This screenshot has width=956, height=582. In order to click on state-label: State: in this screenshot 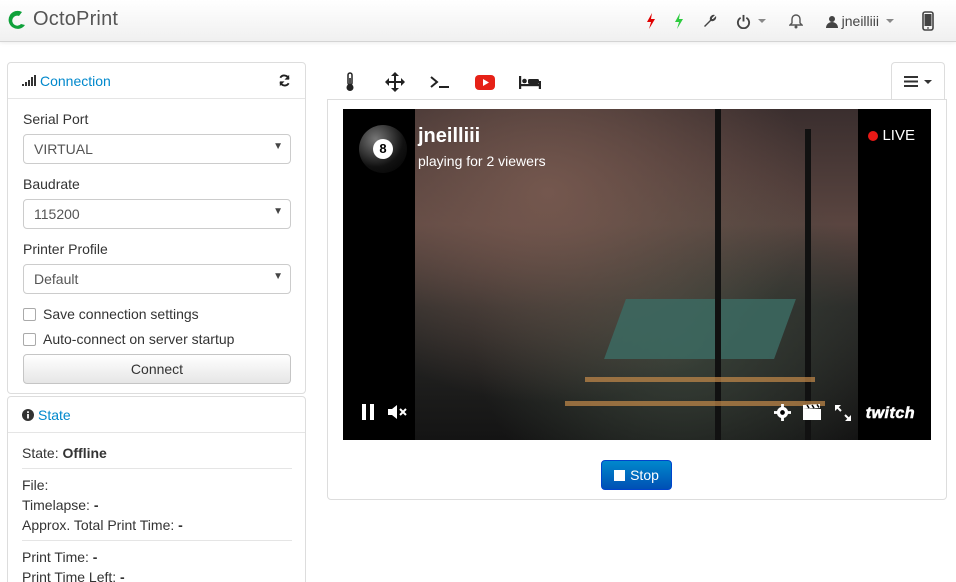, I will do `click(40, 453)`.